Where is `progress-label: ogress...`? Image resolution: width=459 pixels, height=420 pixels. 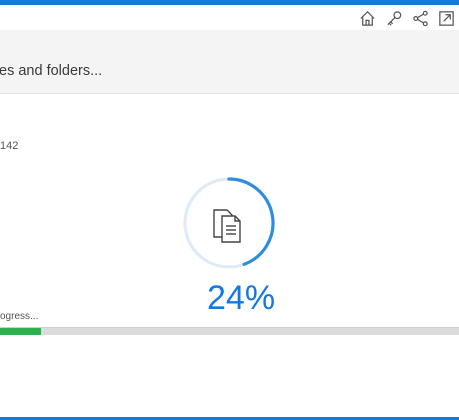
progress-label: ogress... is located at coordinates (19, 316).